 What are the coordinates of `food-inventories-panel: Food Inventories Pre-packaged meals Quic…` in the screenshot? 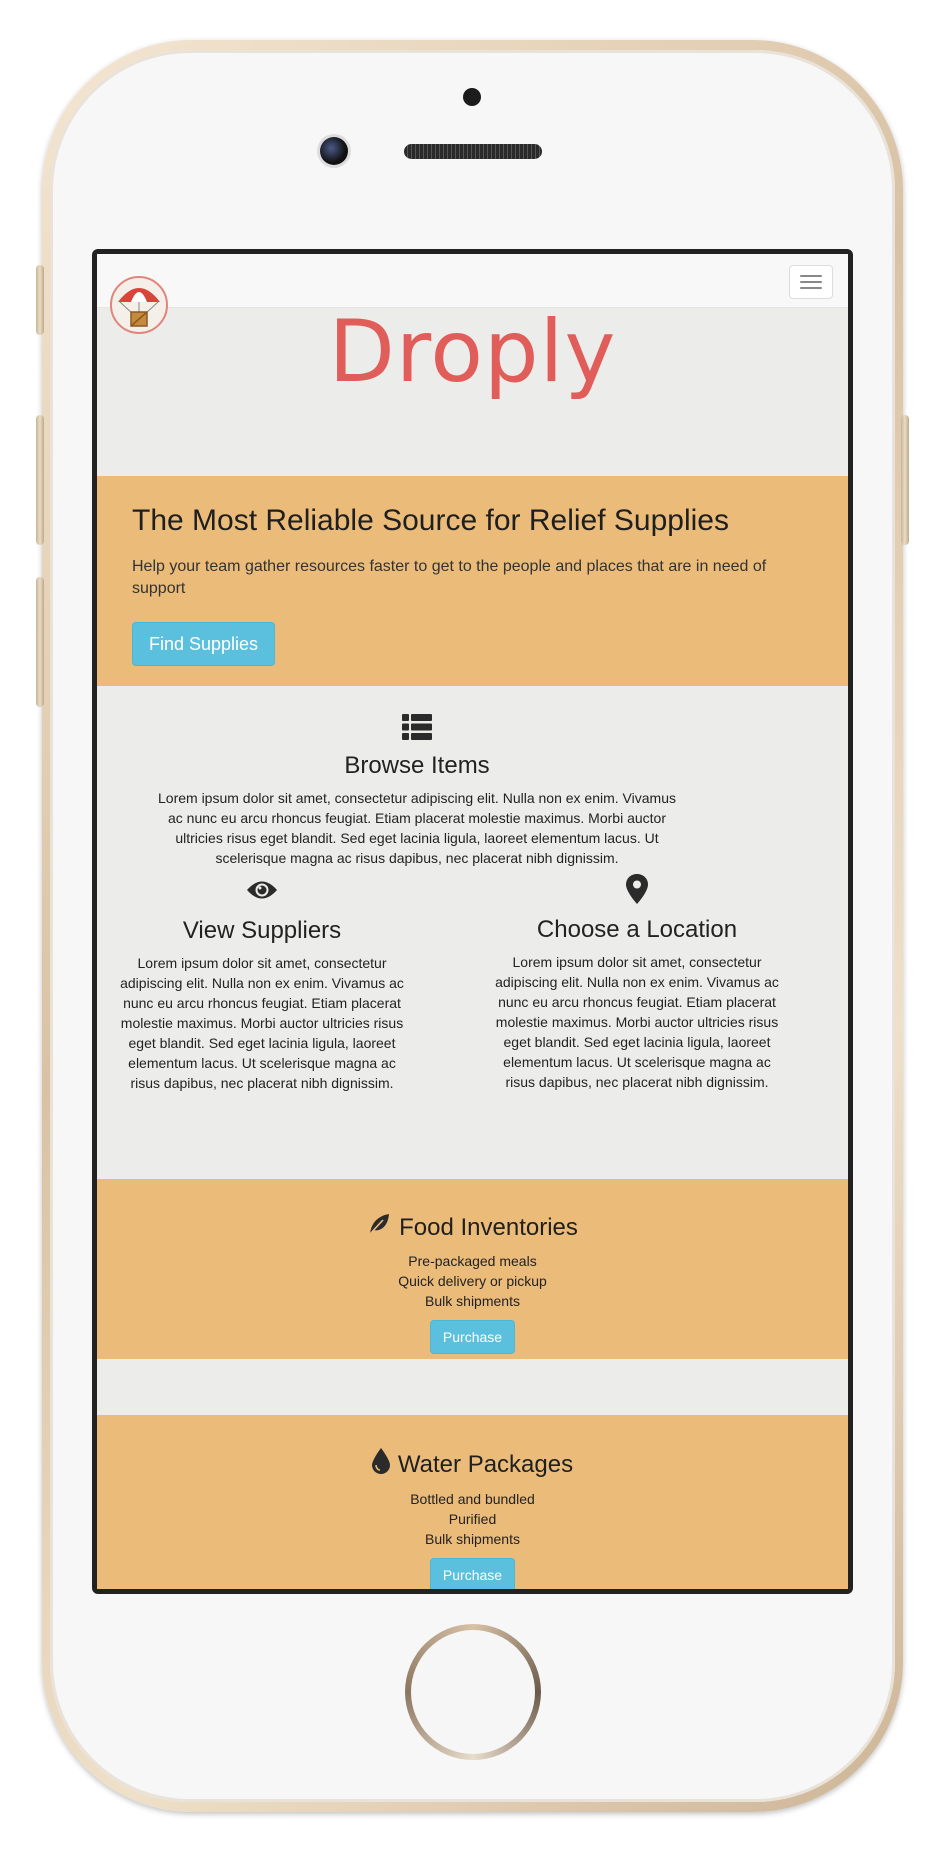 It's located at (472, 1269).